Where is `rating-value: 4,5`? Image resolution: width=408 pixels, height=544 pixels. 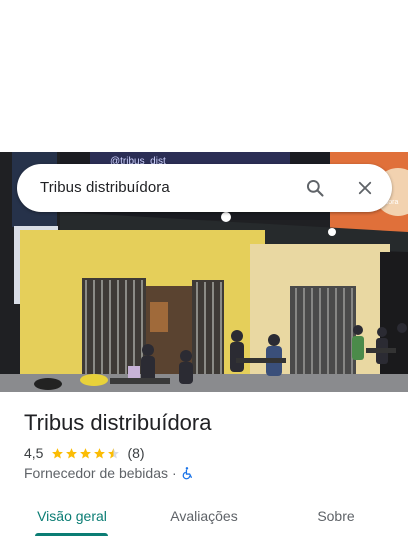 rating-value: 4,5 is located at coordinates (34, 453).